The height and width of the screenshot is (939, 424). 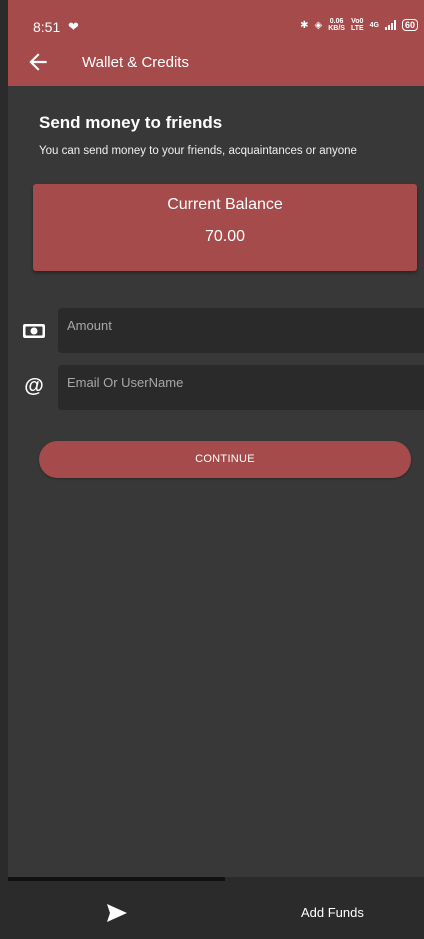 What do you see at coordinates (225, 459) in the screenshot?
I see `continue-button: CONTINUE` at bounding box center [225, 459].